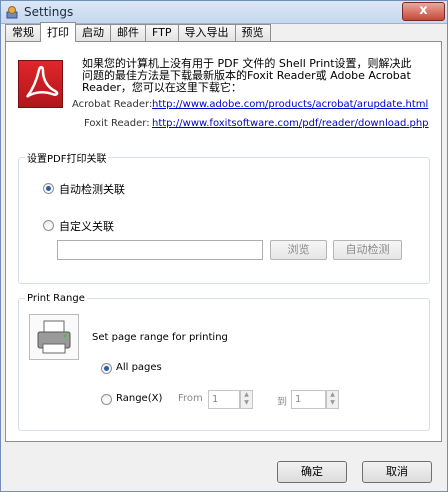 The image size is (448, 492). I want to click on all-pages-label: All pages, so click(139, 367).